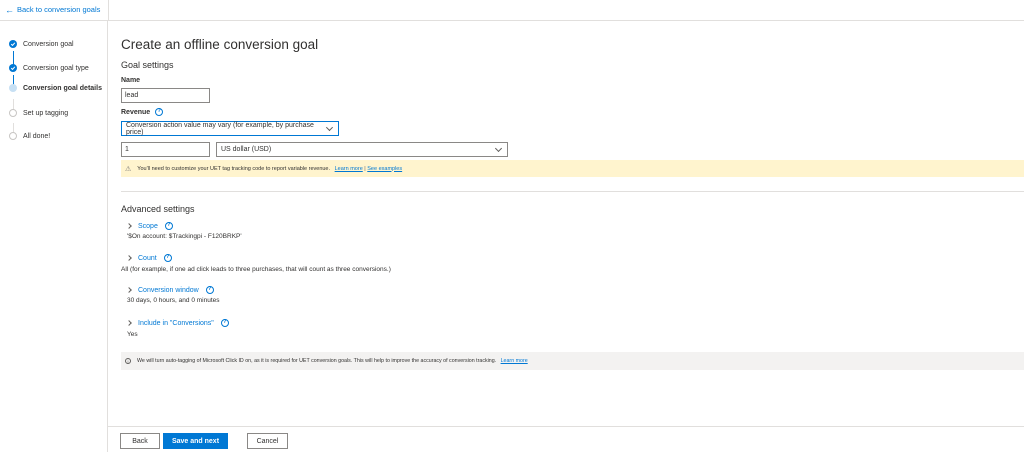 This screenshot has width=1024, height=452. I want to click on include-in-conversions-expander: Include in "Conversions" ?, so click(177, 323).